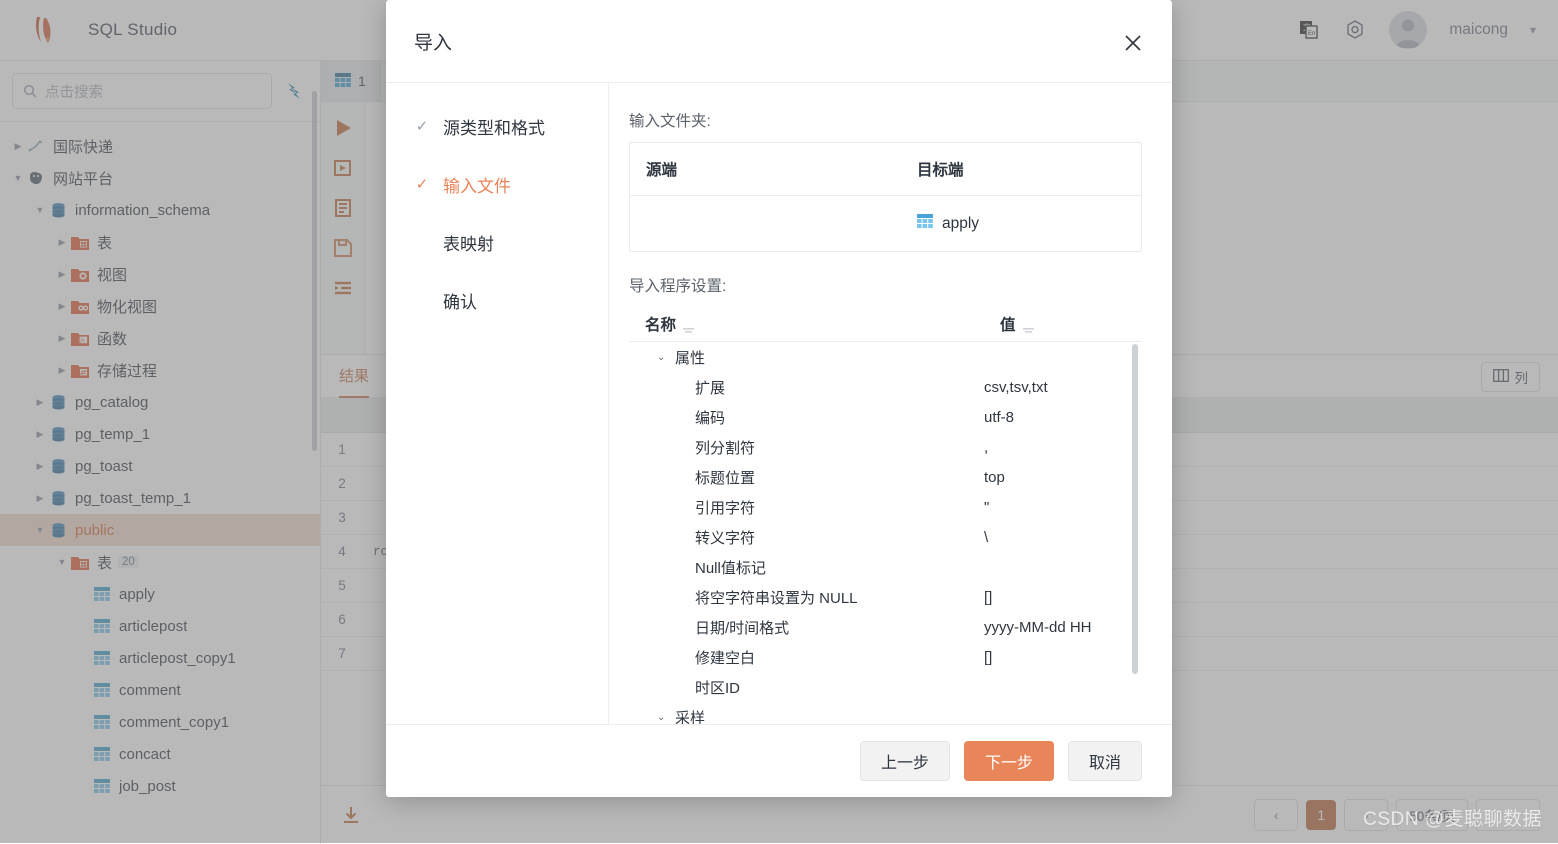  What do you see at coordinates (1063, 417) in the screenshot?
I see `setting-value-cell: utf-8` at bounding box center [1063, 417].